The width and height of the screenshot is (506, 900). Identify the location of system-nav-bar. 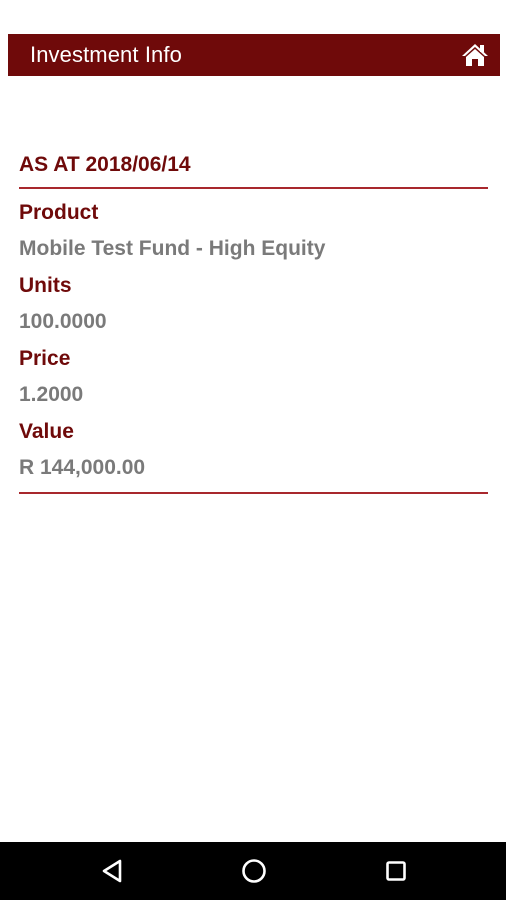
(253, 871).